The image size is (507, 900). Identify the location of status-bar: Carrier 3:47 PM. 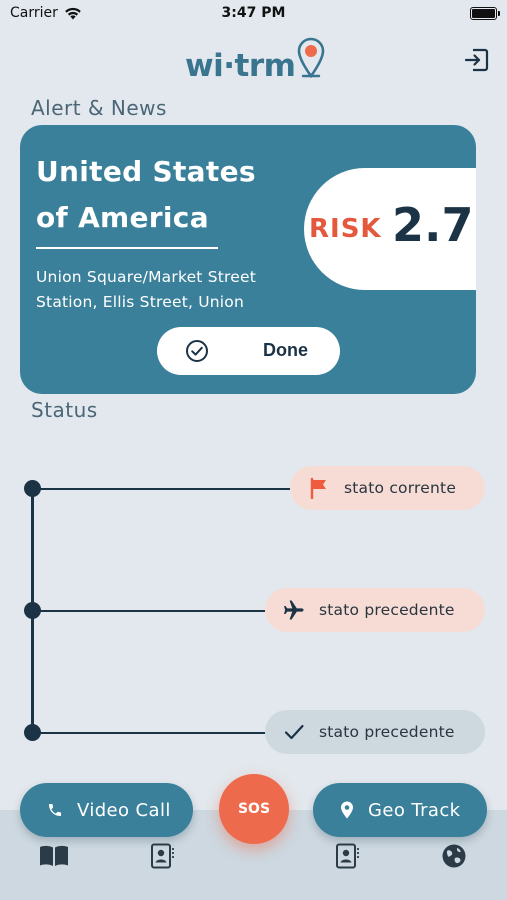
(253, 15).